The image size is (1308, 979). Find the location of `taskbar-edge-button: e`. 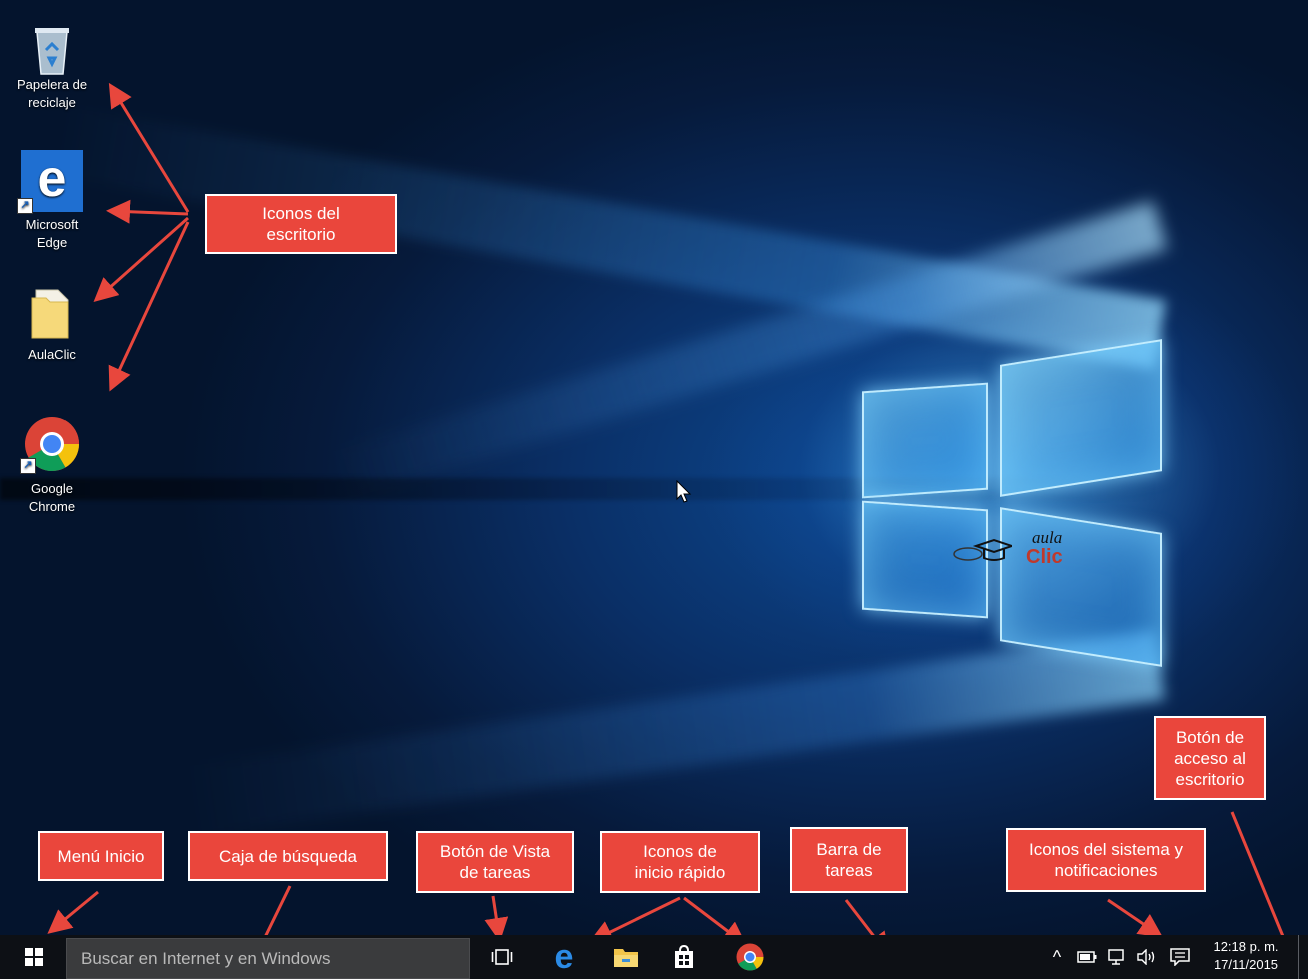

taskbar-edge-button: e is located at coordinates (564, 957).